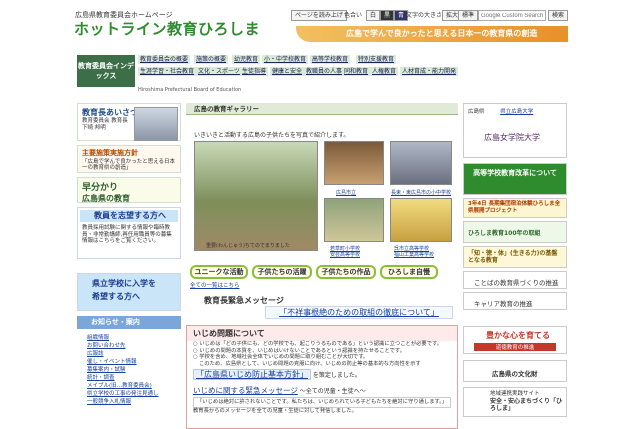 This screenshot has height=429, width=640. I want to click on info-link: 組織情報, so click(98, 337).